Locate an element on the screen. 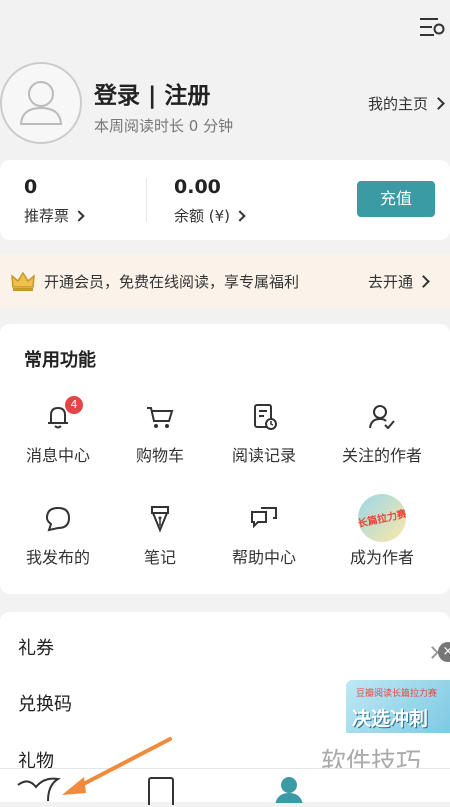  section-title: 常用功能 is located at coordinates (60, 360).